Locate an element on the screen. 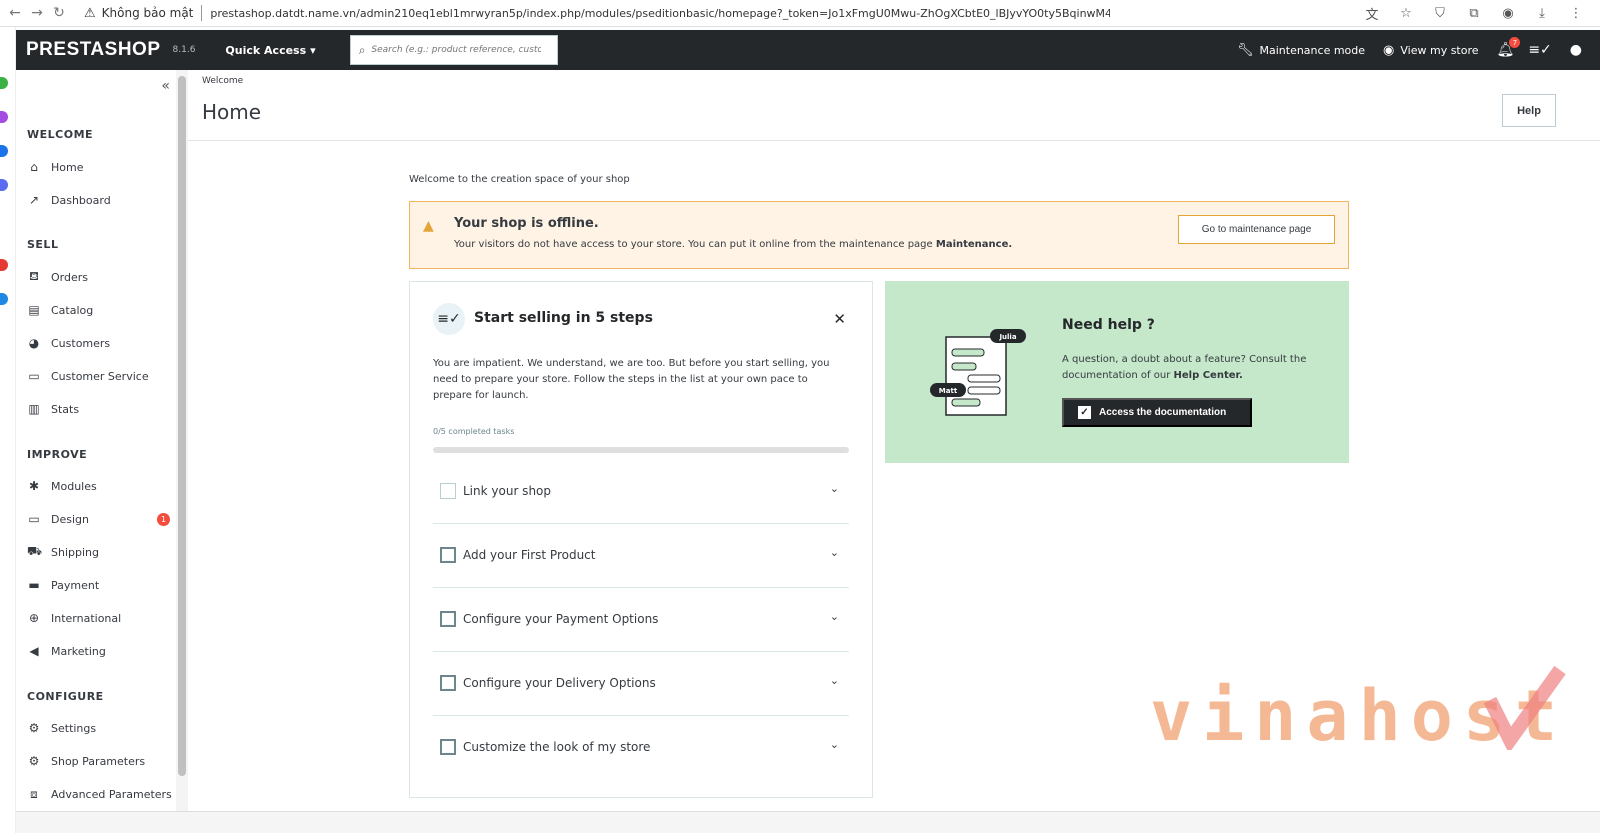 The height and width of the screenshot is (833, 1600). task-label: Configure your Payment Options is located at coordinates (561, 619).